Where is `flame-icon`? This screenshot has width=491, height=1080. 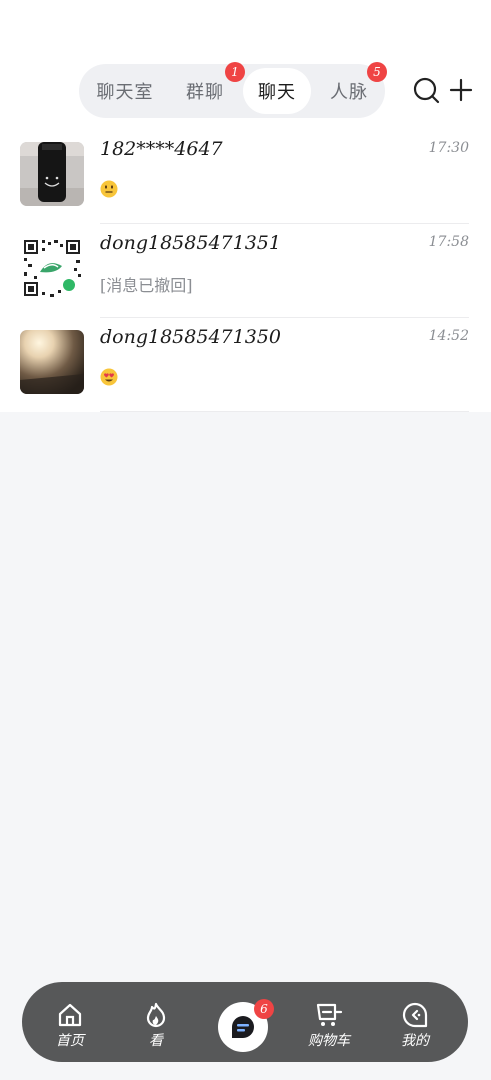 flame-icon is located at coordinates (156, 1015).